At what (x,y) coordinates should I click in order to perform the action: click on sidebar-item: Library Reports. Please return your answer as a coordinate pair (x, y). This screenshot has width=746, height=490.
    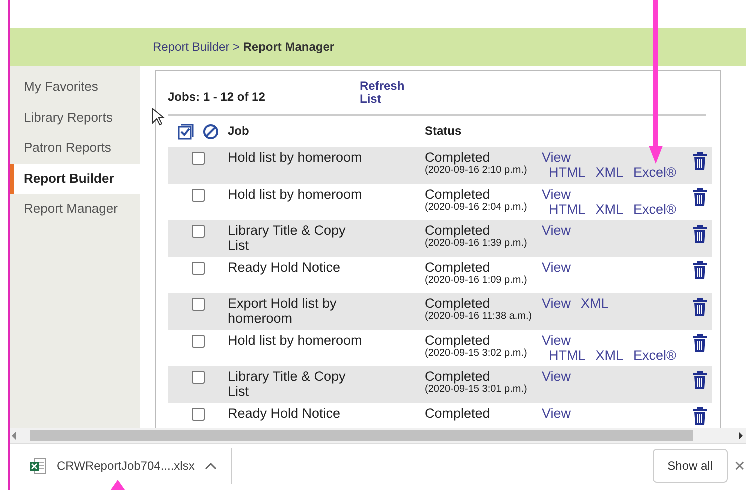
    Looking at the image, I should click on (75, 117).